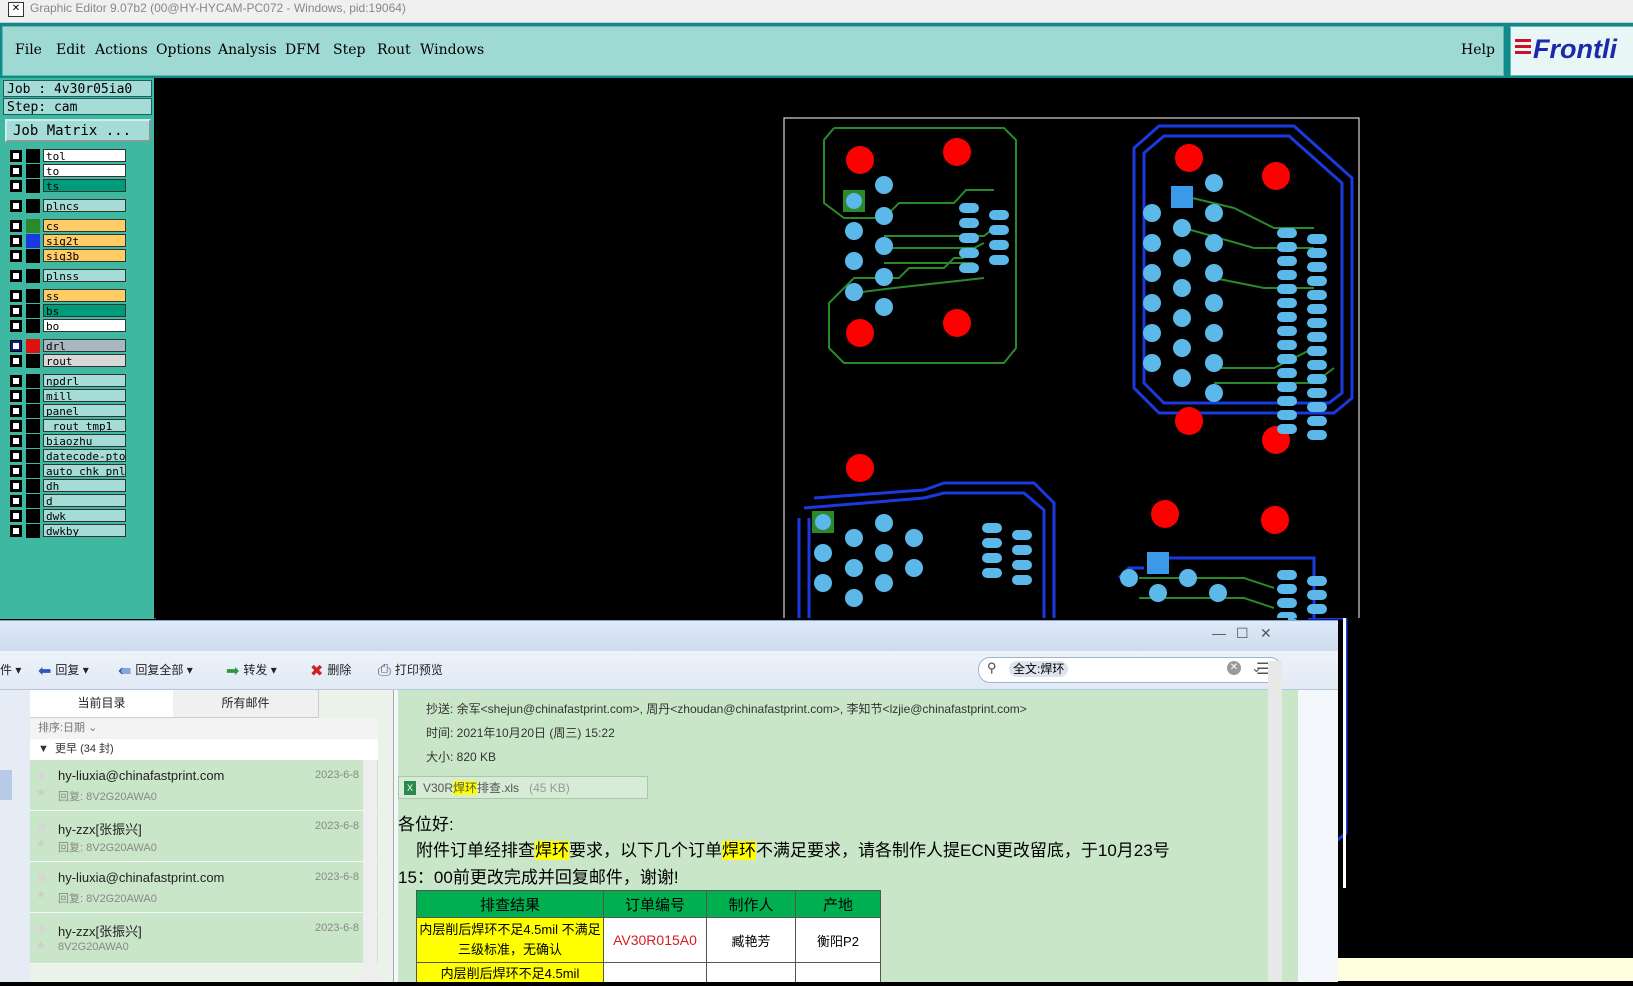 This screenshot has width=1633, height=986. What do you see at coordinates (394, 50) in the screenshot?
I see `menu-rout: Rout` at bounding box center [394, 50].